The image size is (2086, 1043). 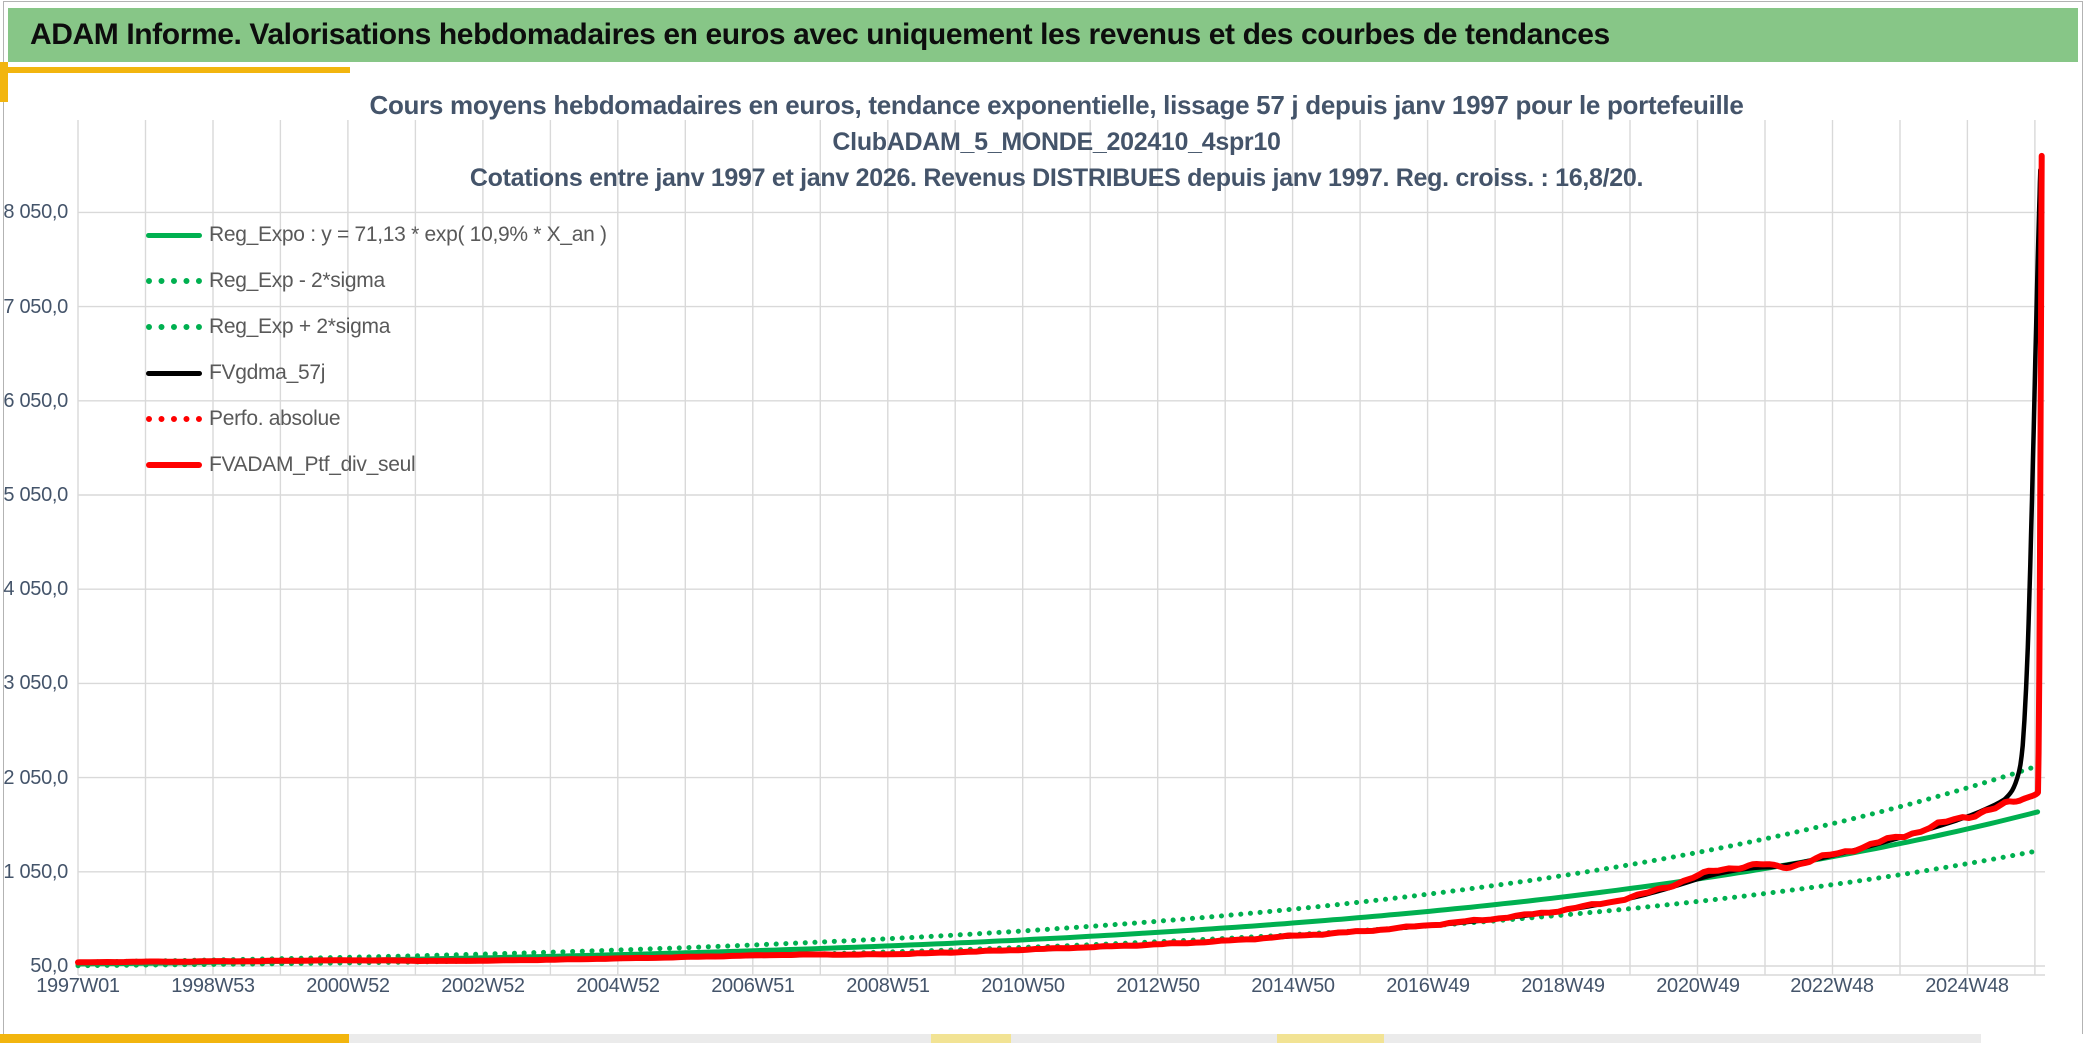 What do you see at coordinates (376, 419) in the screenshot?
I see `legend-item-perfo-absolue: Perfo. absolue` at bounding box center [376, 419].